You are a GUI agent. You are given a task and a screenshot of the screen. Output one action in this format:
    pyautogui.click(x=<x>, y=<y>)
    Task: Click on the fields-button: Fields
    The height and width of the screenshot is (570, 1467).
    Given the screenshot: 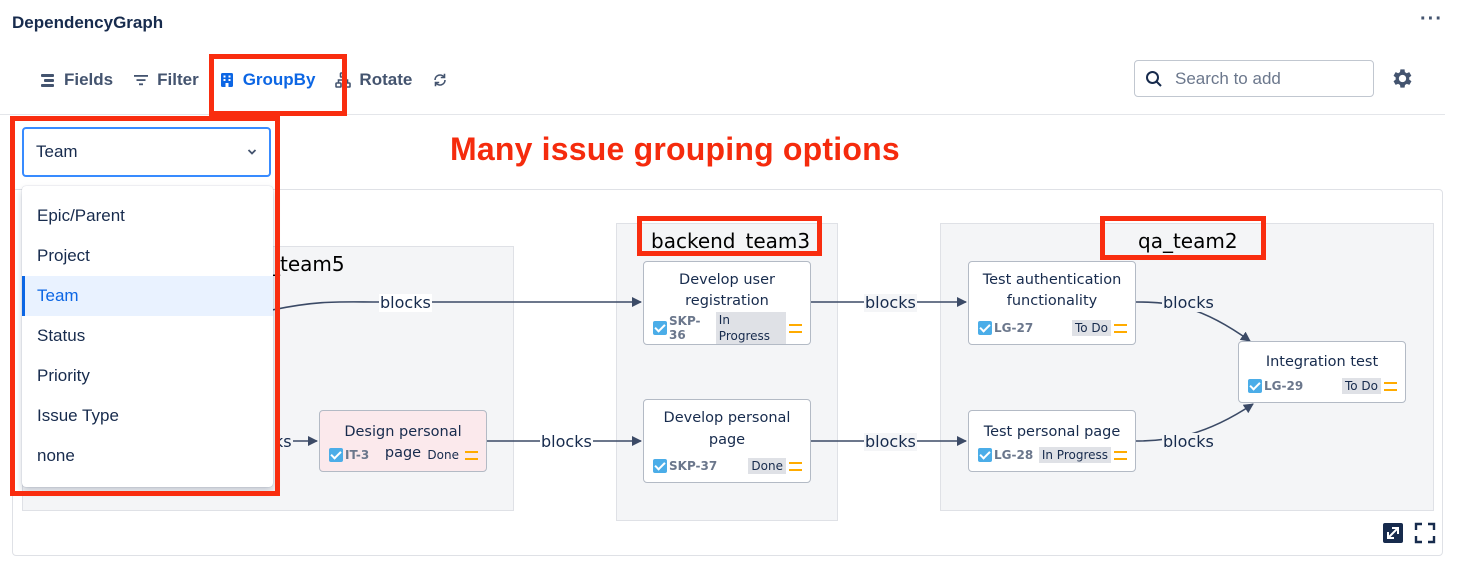 What is the action you would take?
    pyautogui.click(x=76, y=80)
    